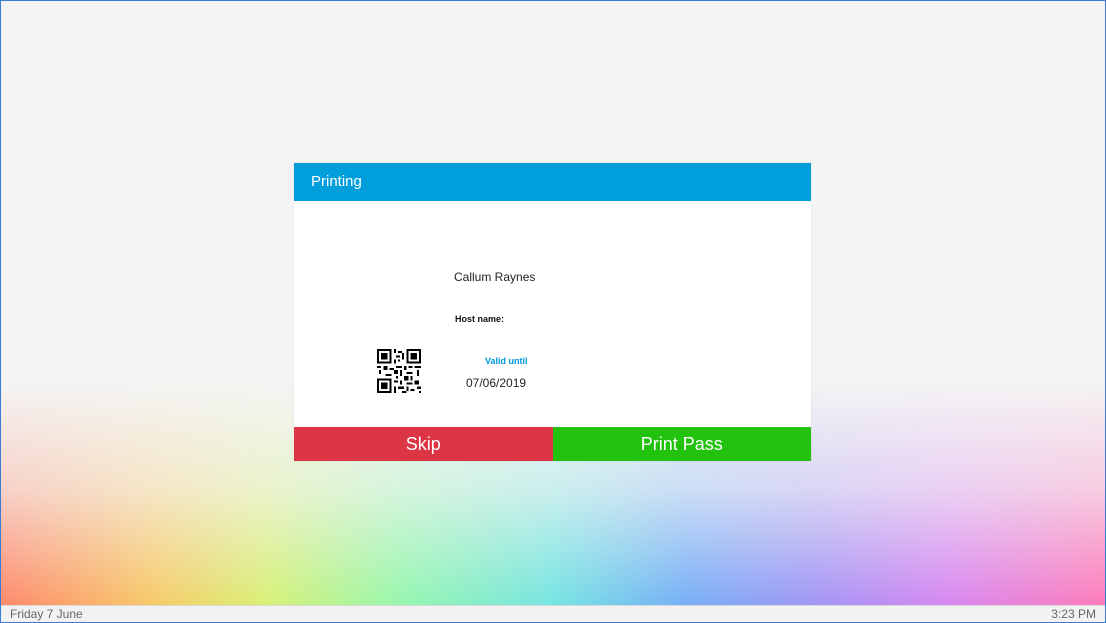  I want to click on skip-button: Skip, so click(423, 444).